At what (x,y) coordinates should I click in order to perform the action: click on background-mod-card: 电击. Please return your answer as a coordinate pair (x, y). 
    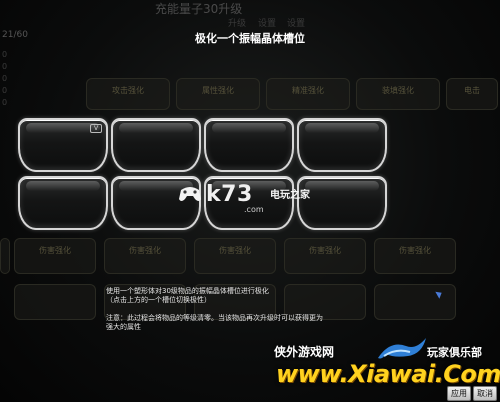
    Looking at the image, I should click on (472, 94).